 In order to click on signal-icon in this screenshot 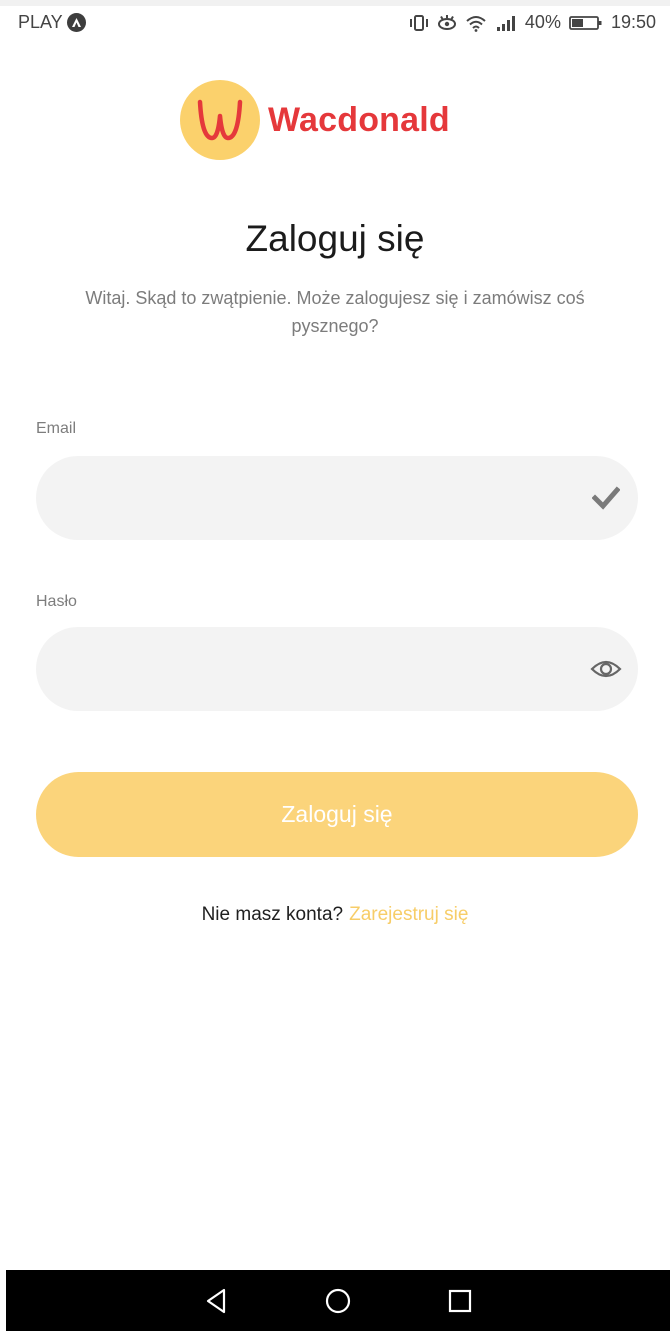, I will do `click(506, 23)`.